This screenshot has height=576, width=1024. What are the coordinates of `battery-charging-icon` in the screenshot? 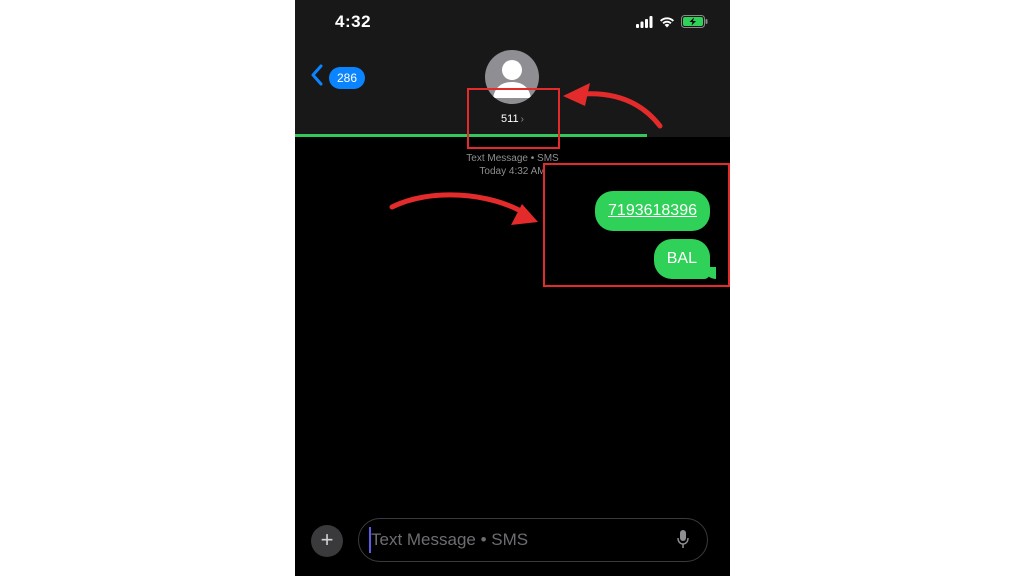 It's located at (694, 24).